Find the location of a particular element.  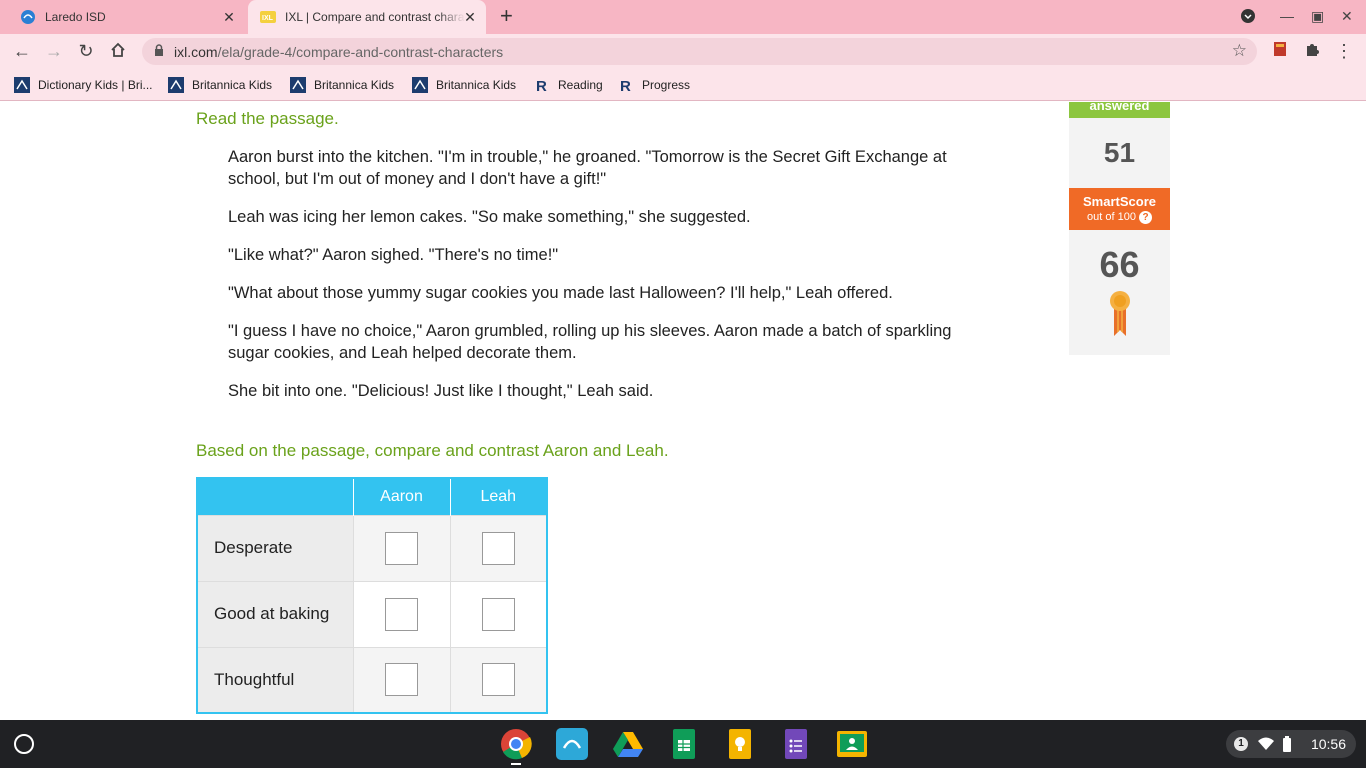

google-forms-icon is located at coordinates (796, 744).